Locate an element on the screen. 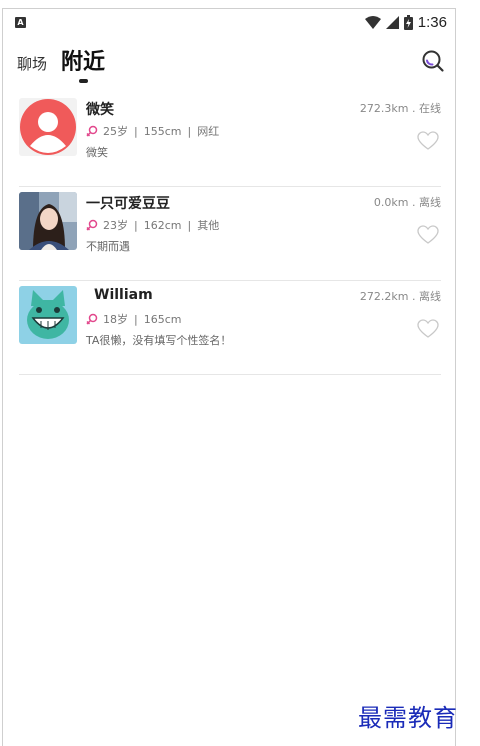  user-signature: TA很懒，没有填写个性签名！ is located at coordinates (159, 340).